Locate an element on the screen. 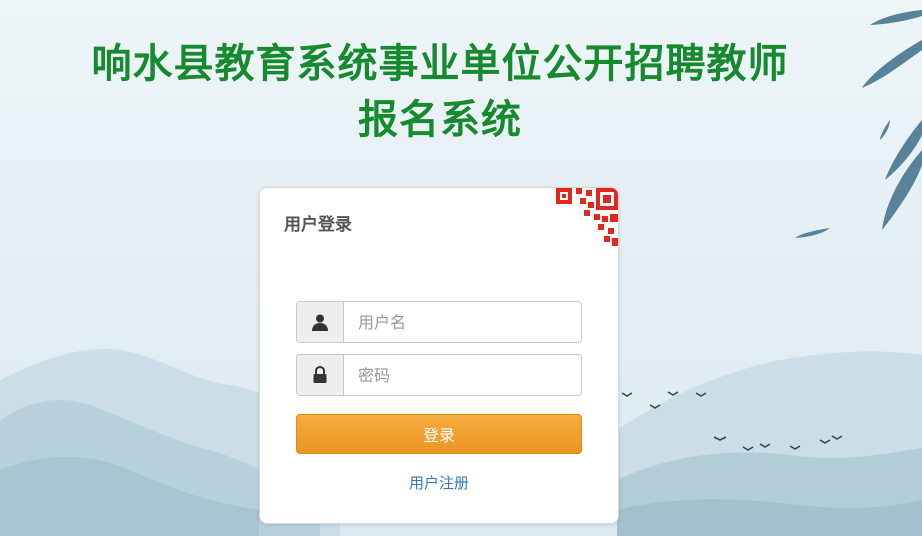 The image size is (922, 536). register-link: 用户注册 is located at coordinates (439, 482).